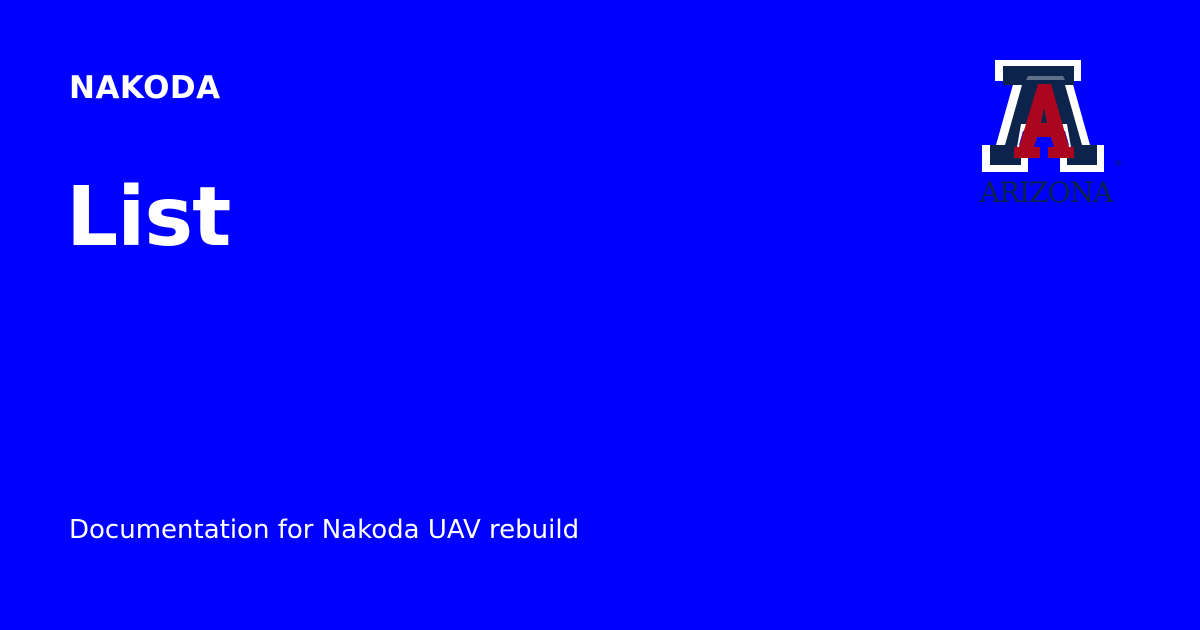  I want to click on site-name: NAKODA, so click(145, 88).